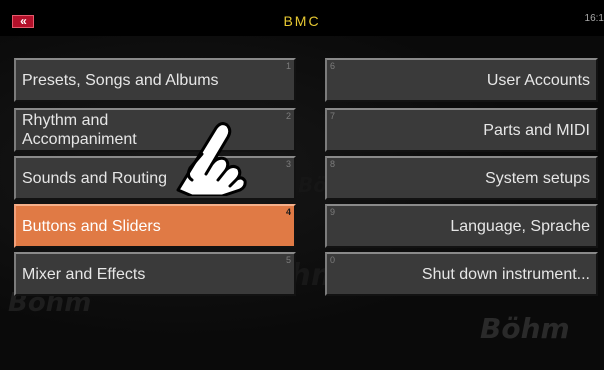  What do you see at coordinates (302, 21) in the screenshot?
I see `app-title: BMC` at bounding box center [302, 21].